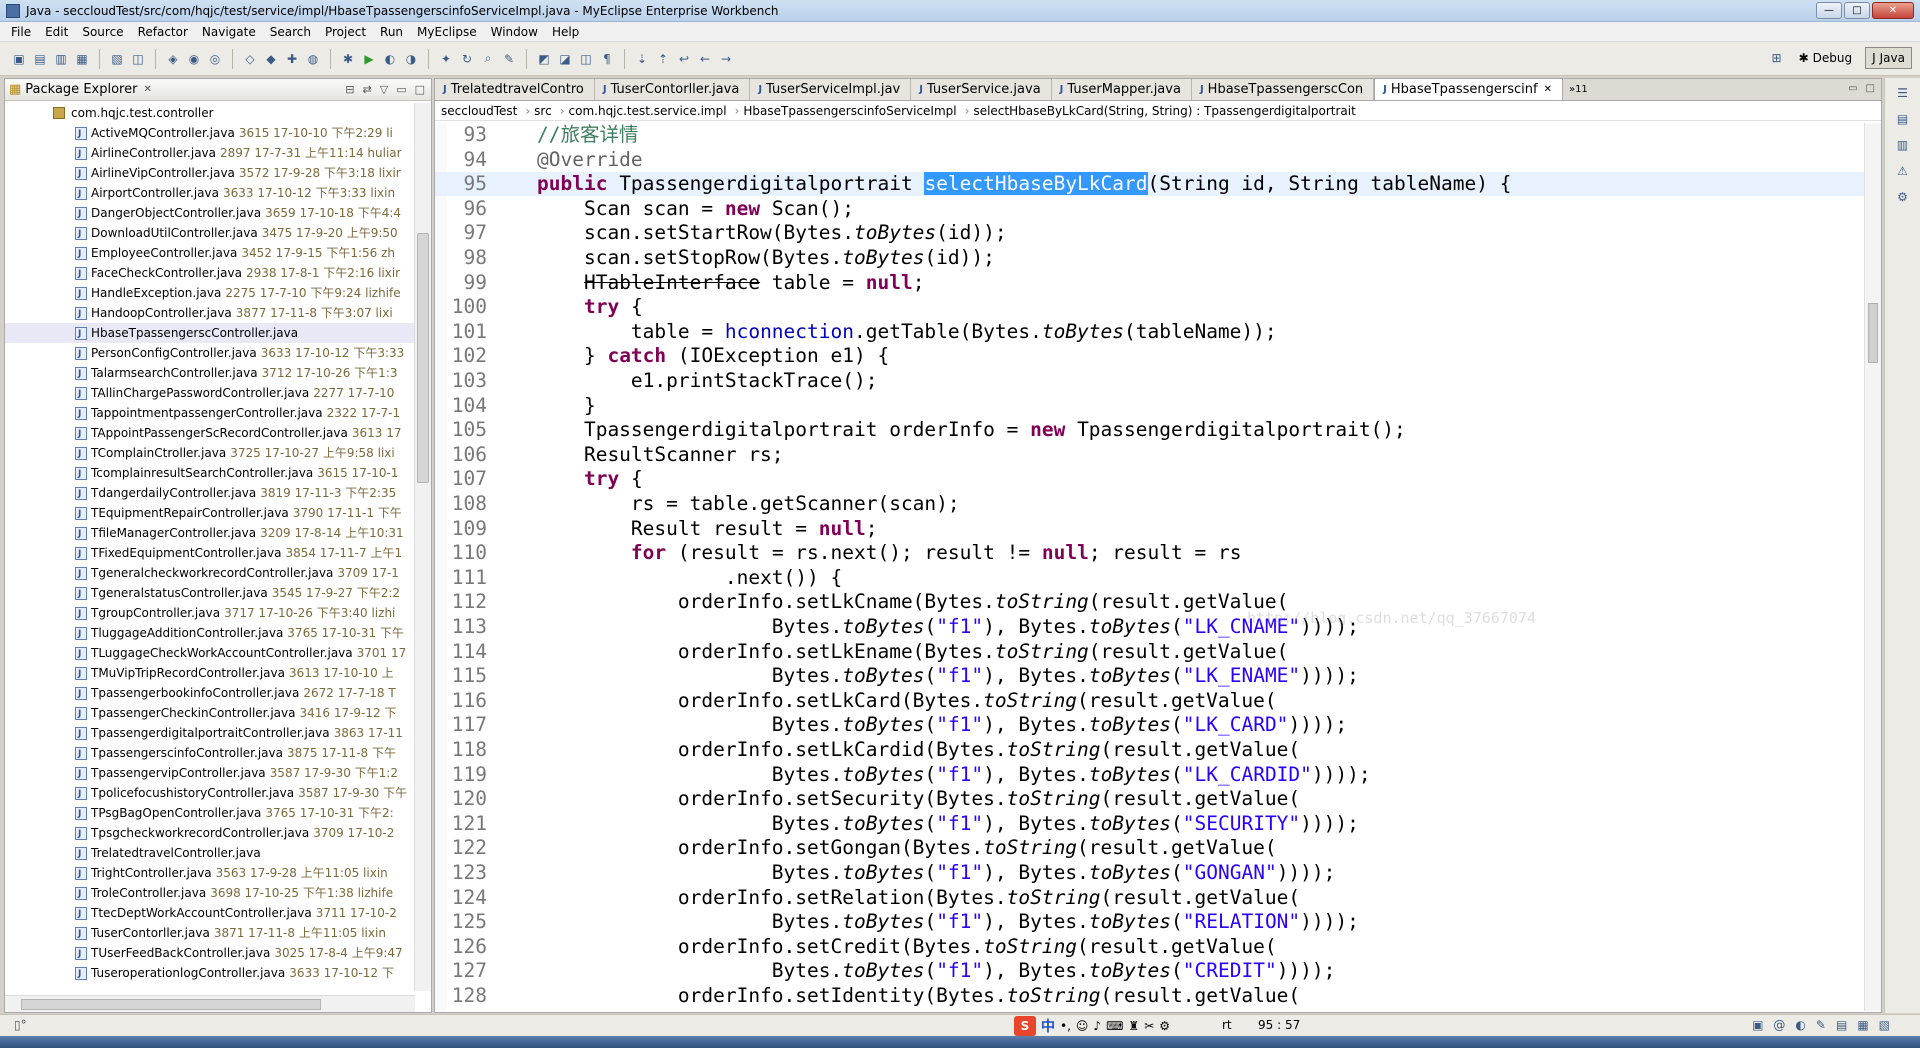 The image size is (1920, 1048). What do you see at coordinates (1150, 160) in the screenshot?
I see `code-line: 94 @Override` at bounding box center [1150, 160].